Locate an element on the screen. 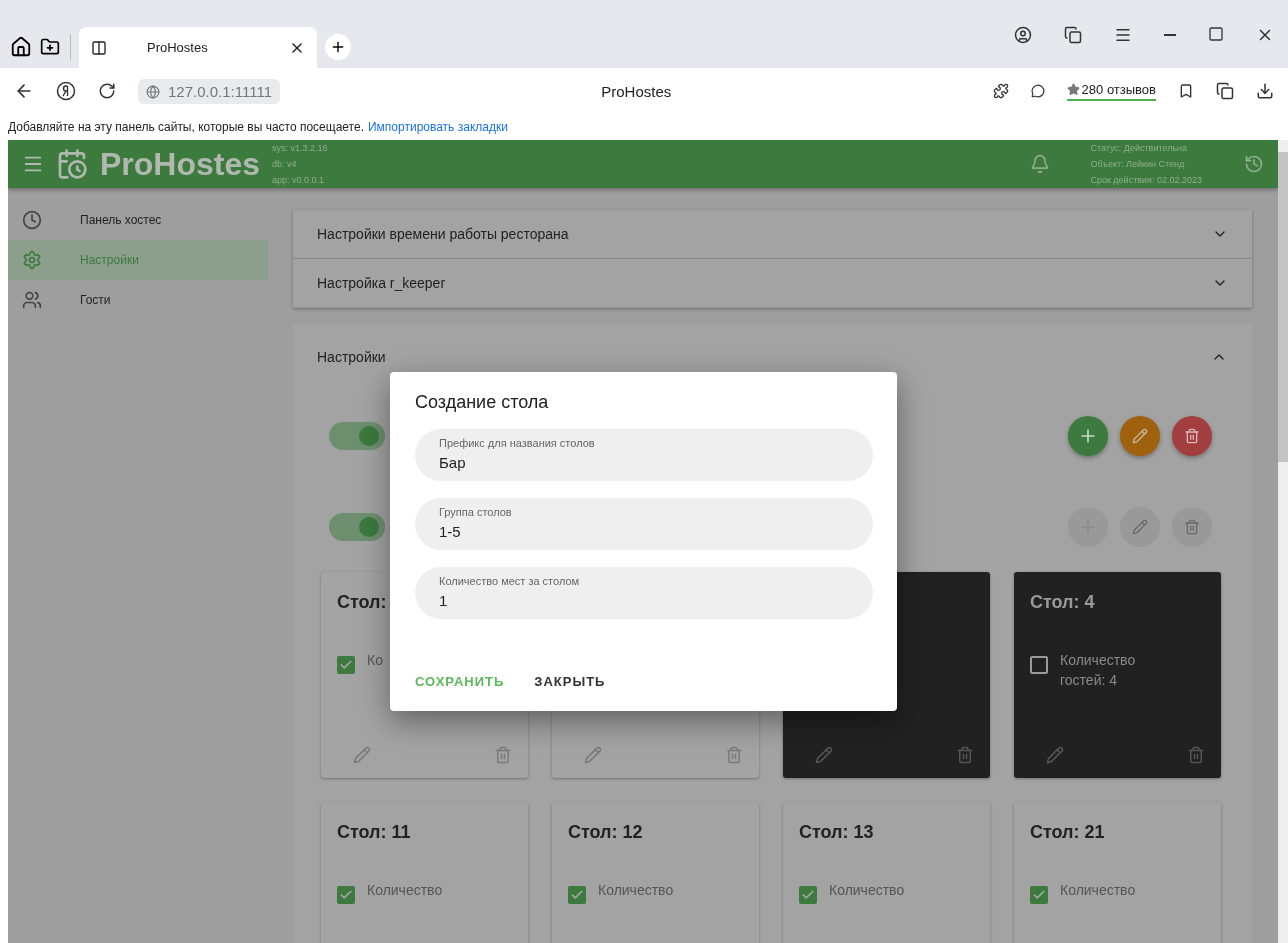 This screenshot has height=943, width=1288. collections-icon is located at coordinates (1225, 91).